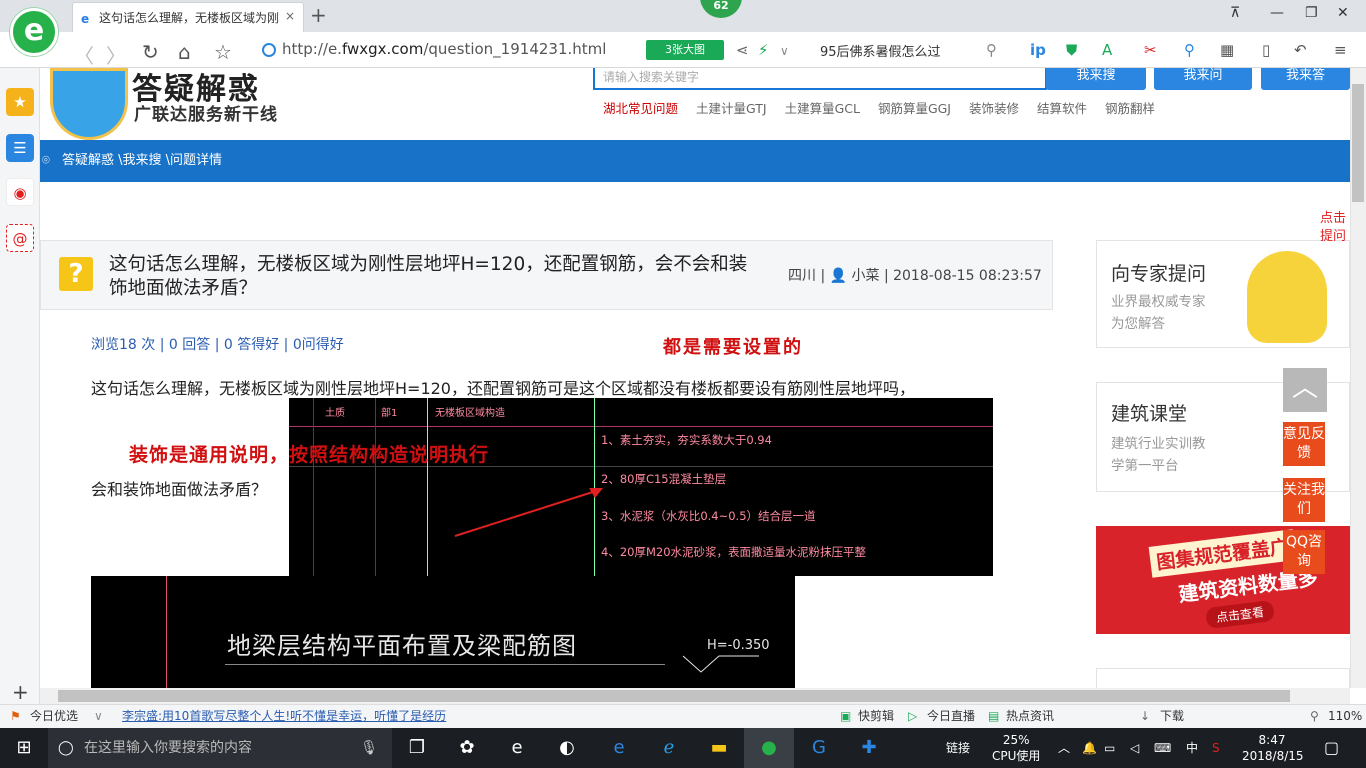 The height and width of the screenshot is (768, 1366). I want to click on url-path: /question_1914231.html, so click(515, 49).